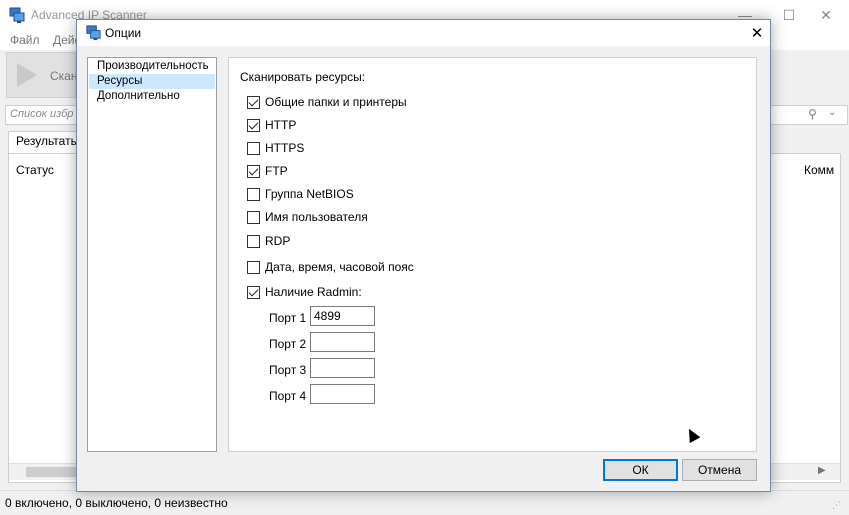 The height and width of the screenshot is (515, 849). I want to click on checkbox-username, so click(253, 217).